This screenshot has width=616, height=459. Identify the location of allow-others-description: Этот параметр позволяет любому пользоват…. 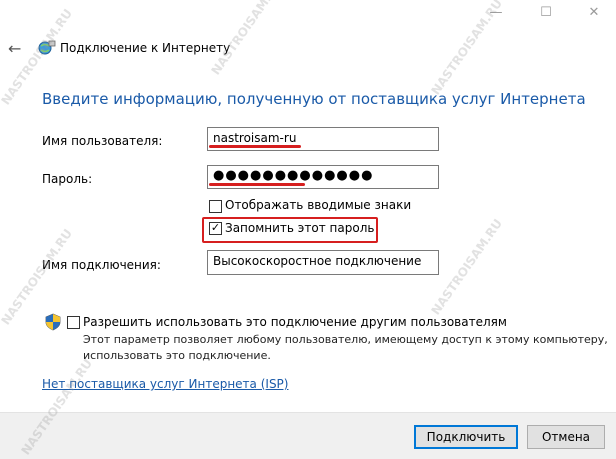
(345, 347).